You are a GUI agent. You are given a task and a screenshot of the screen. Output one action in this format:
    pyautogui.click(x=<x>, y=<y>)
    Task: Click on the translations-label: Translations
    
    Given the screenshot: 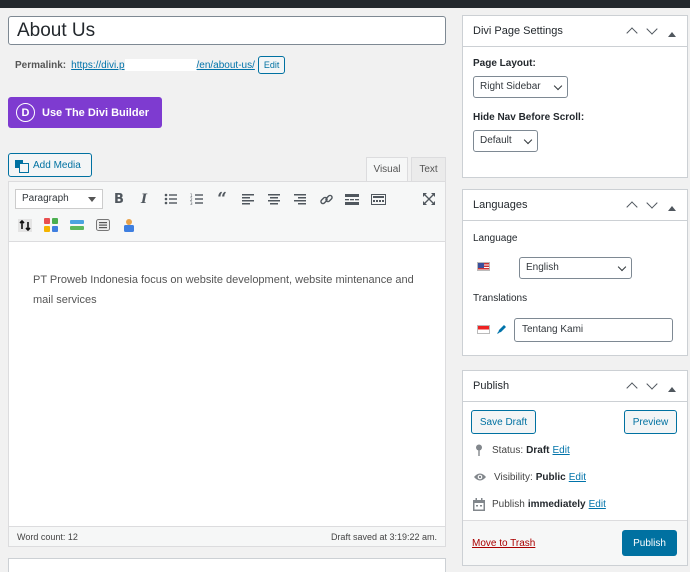 What is the action you would take?
    pyautogui.click(x=500, y=298)
    